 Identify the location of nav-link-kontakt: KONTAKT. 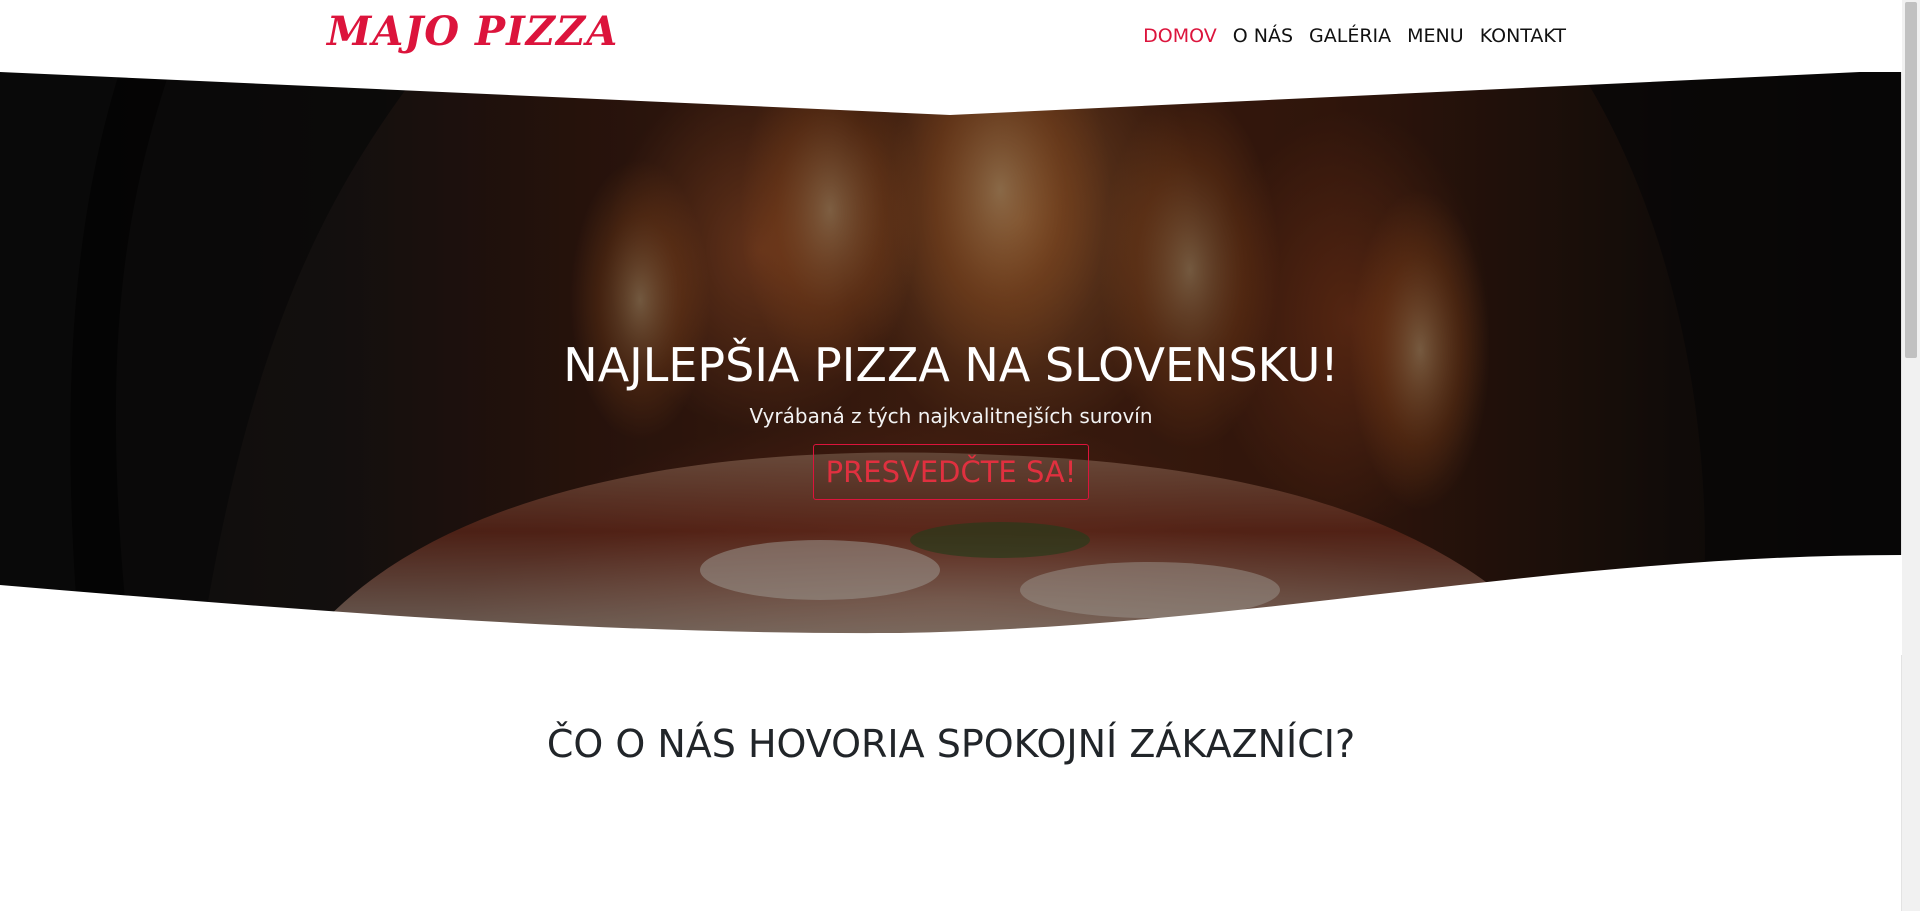
(1523, 36).